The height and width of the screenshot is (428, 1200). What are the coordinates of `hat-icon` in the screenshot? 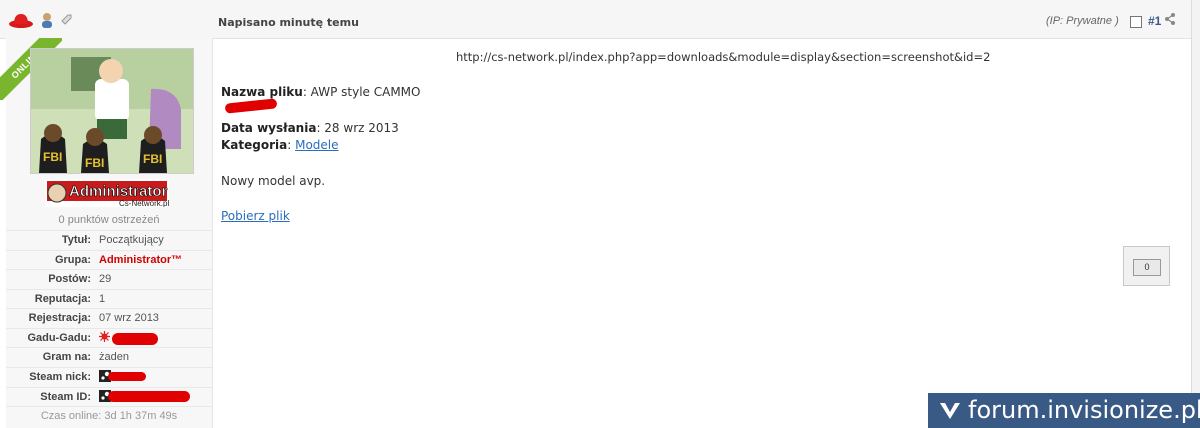 It's located at (21, 20).